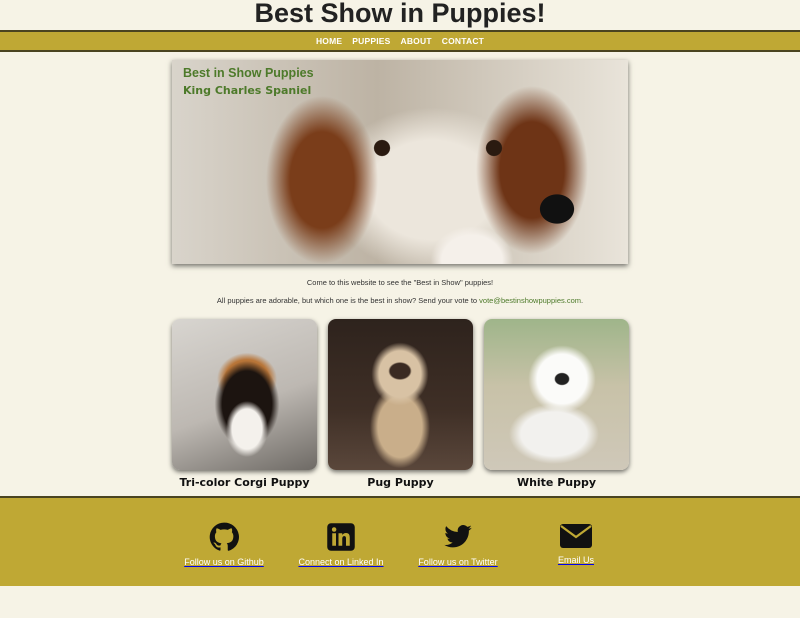  What do you see at coordinates (400, 482) in the screenshot?
I see `card-label: Pug Puppy` at bounding box center [400, 482].